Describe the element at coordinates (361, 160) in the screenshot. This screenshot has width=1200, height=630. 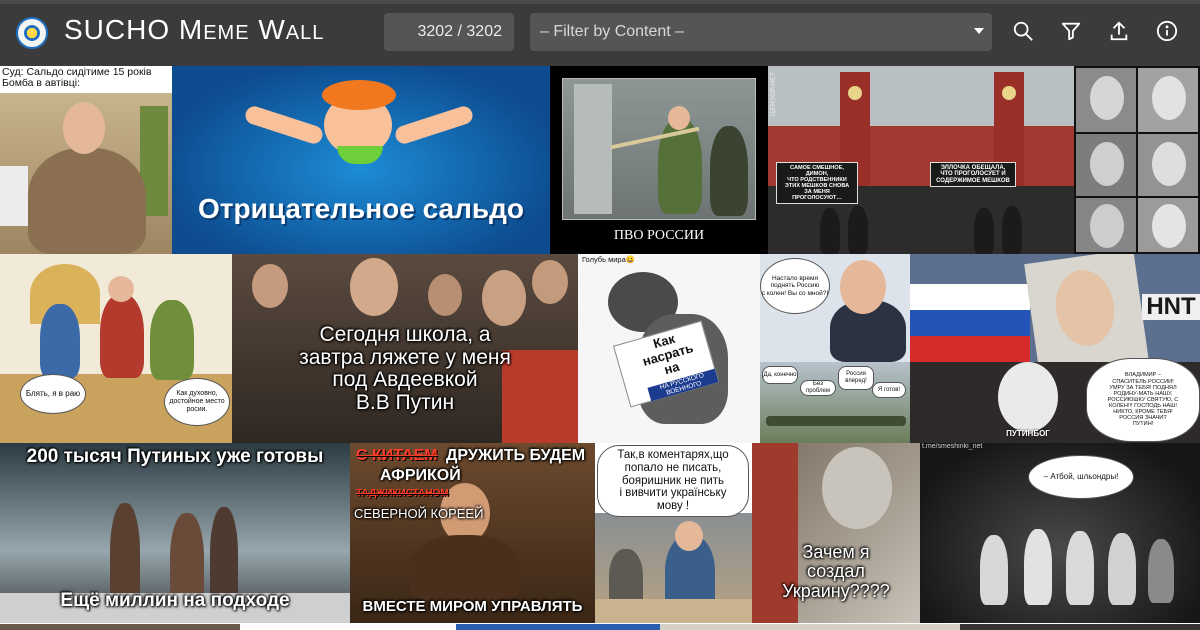
I see `meme-tile: Отрицательное сальдо` at that location.